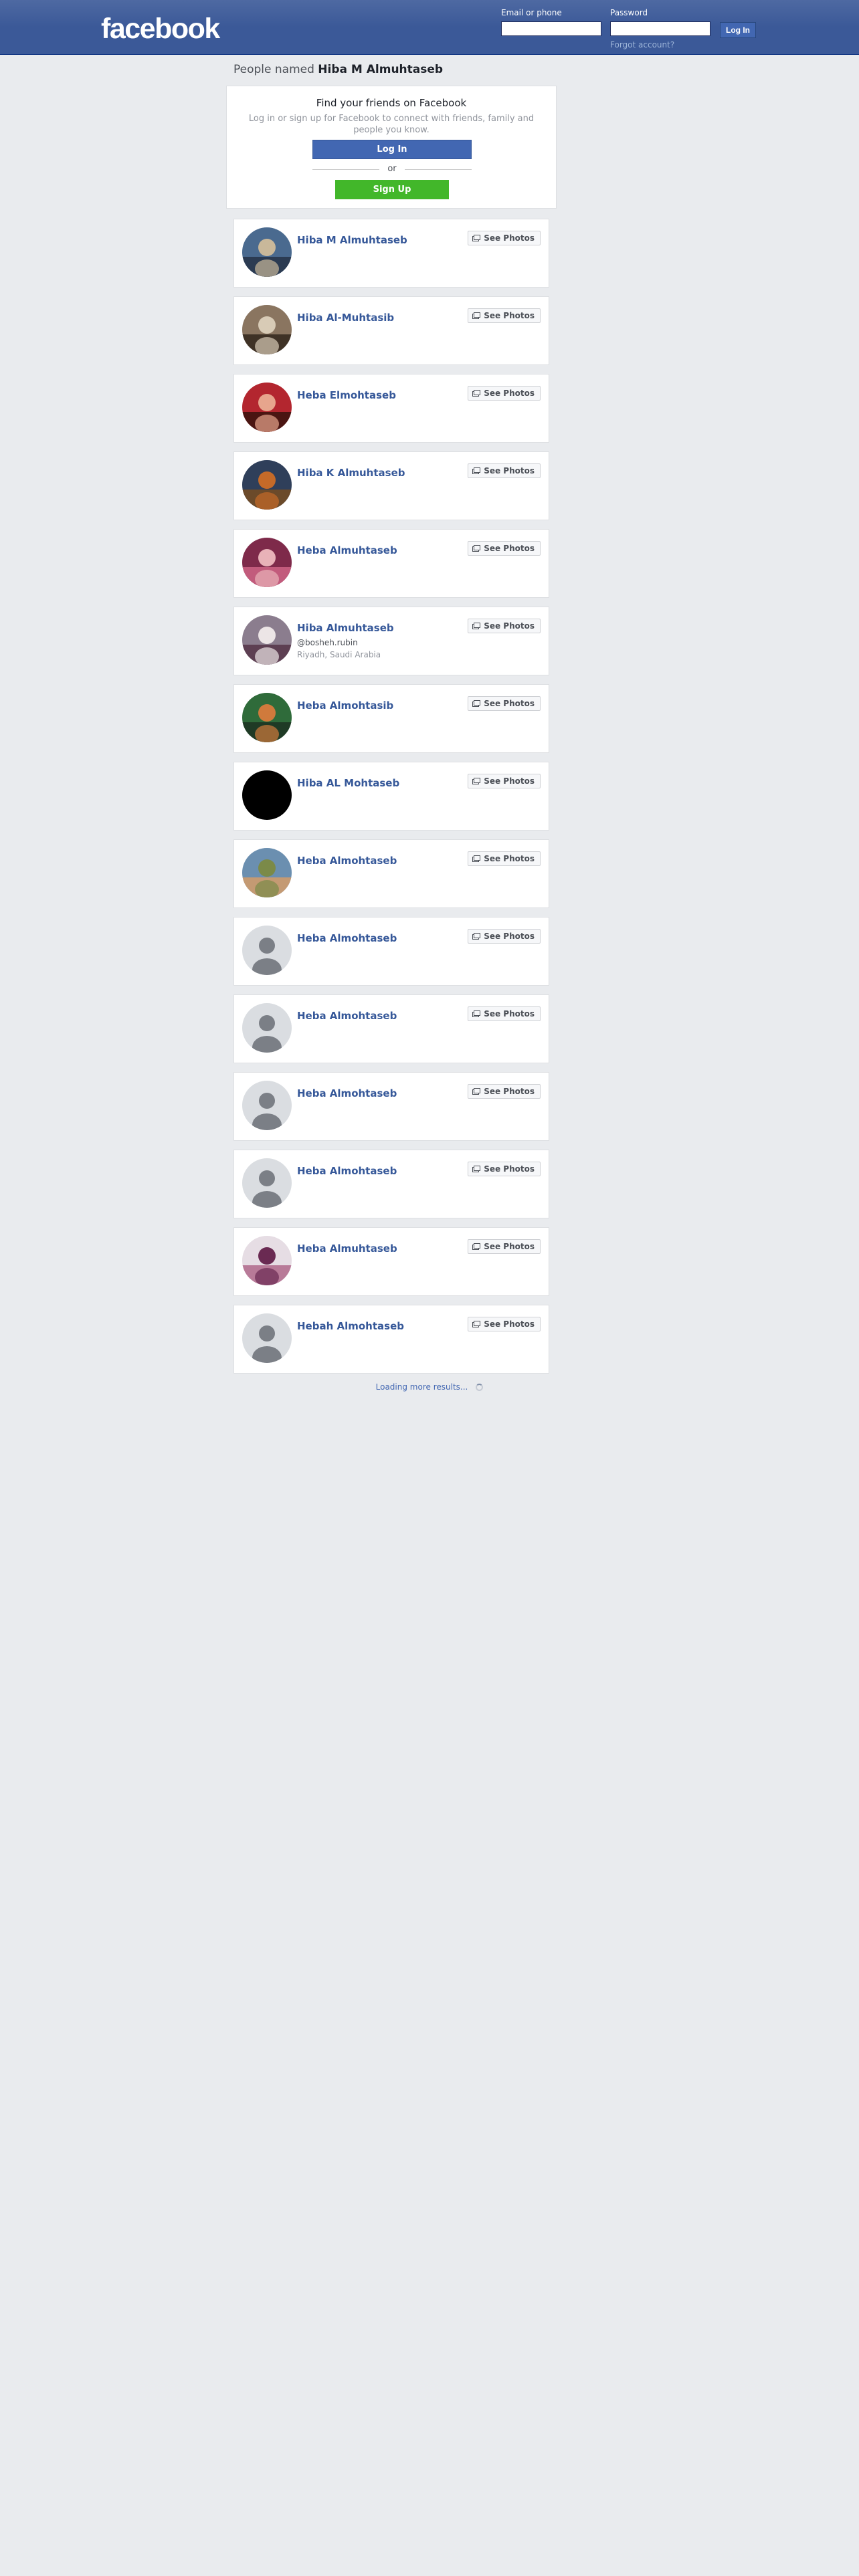 The image size is (859, 2576). Describe the element at coordinates (391, 103) in the screenshot. I see `find-friends-title: Find your friends on Facebook` at that location.